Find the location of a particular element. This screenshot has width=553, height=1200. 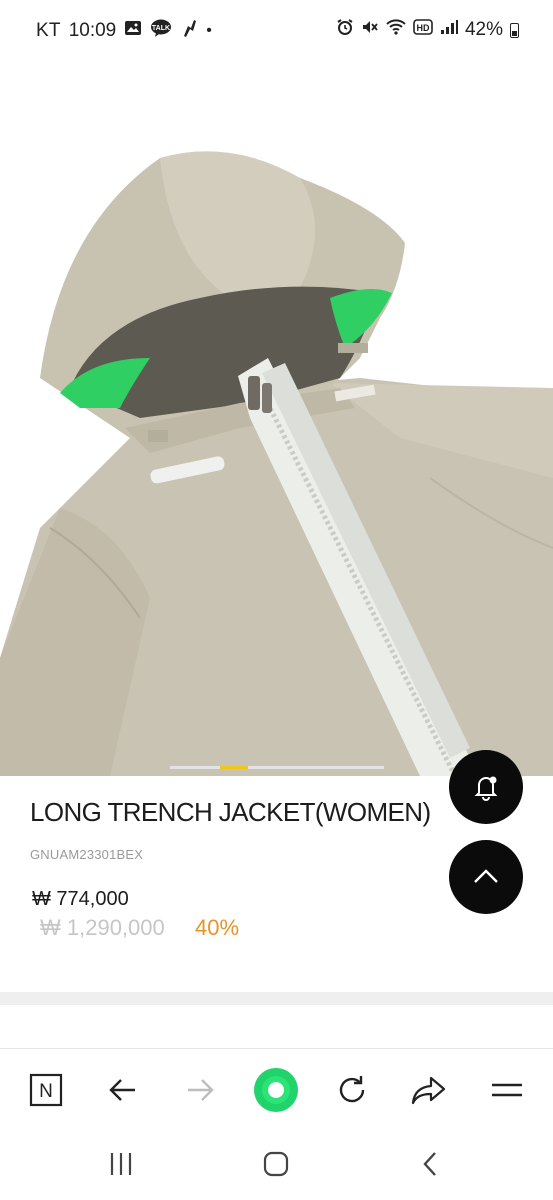

recent-apps-icon is located at coordinates (121, 1164).